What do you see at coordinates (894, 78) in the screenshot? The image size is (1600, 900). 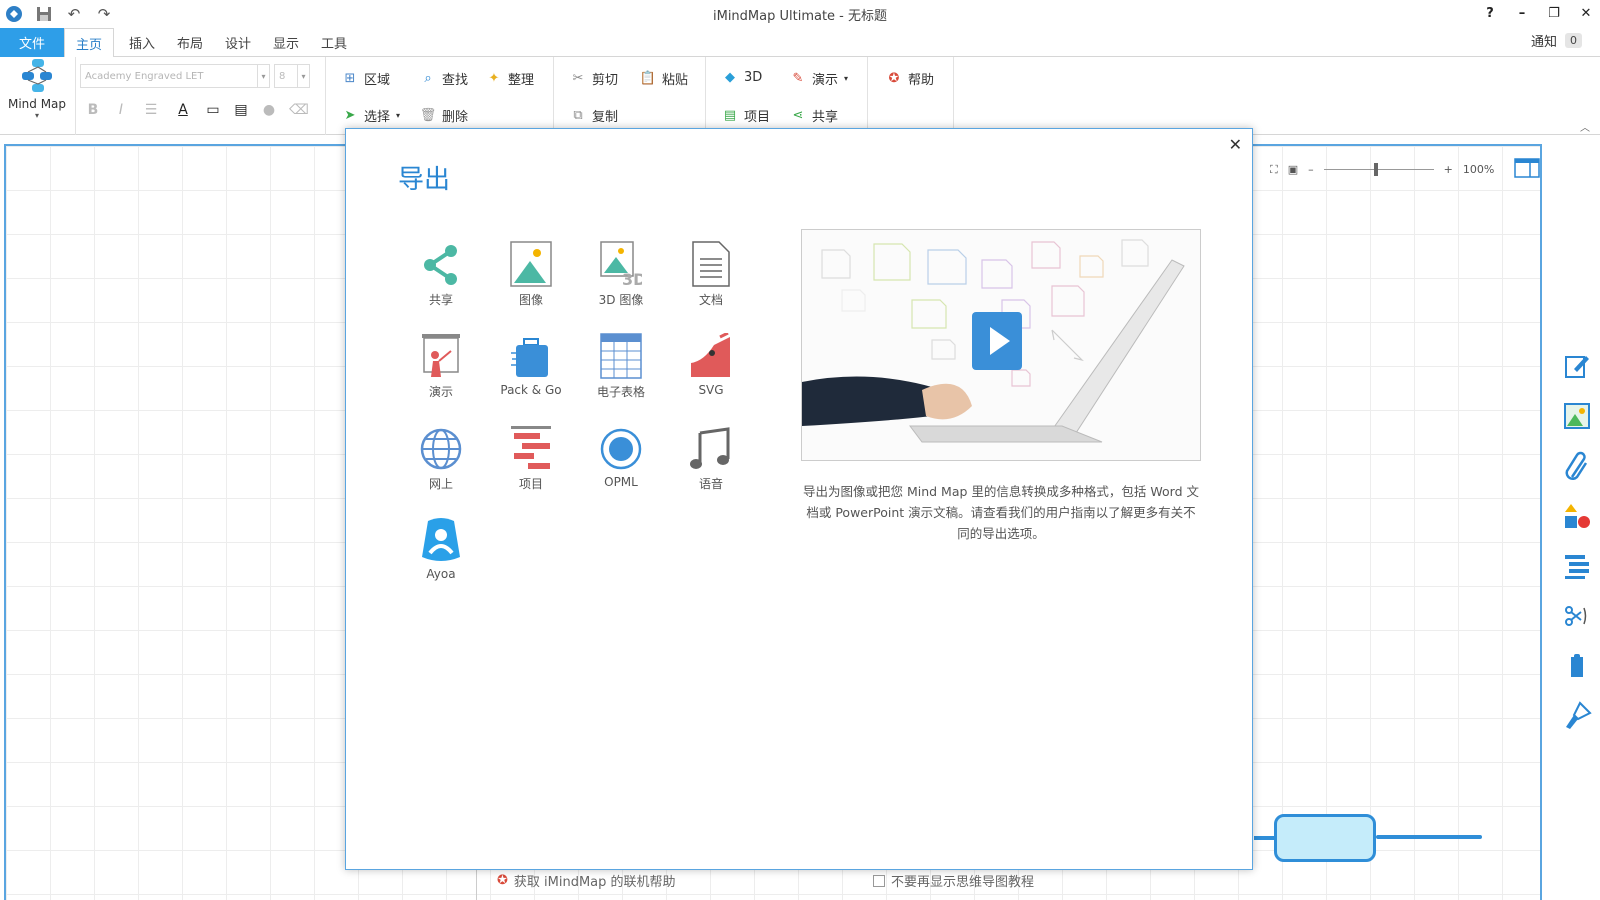 I see `lifebuoy-icon: ✪` at bounding box center [894, 78].